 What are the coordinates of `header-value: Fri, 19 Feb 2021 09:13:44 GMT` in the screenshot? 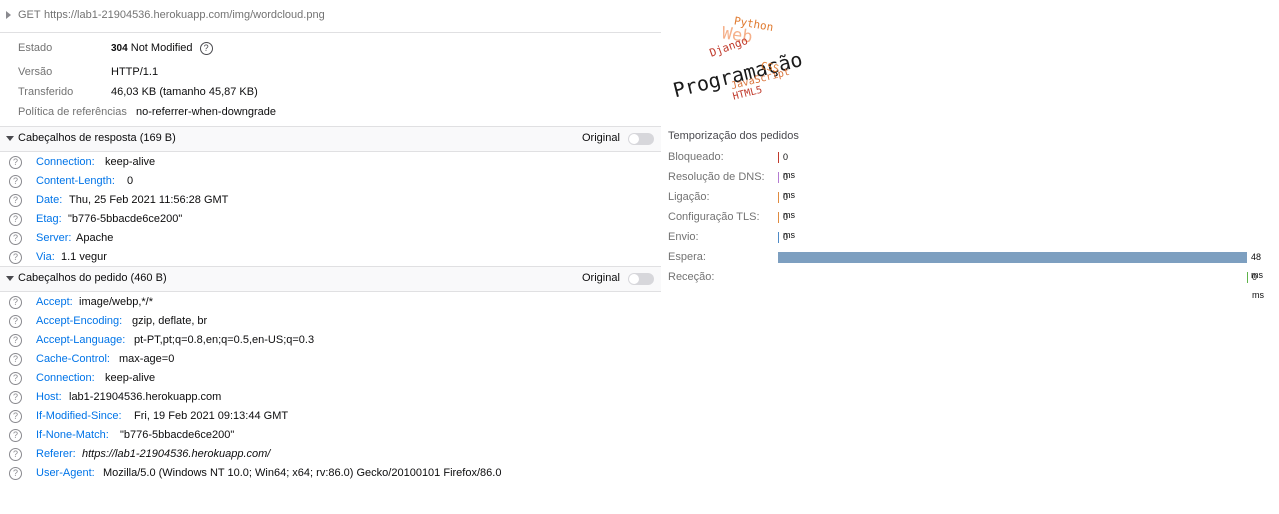 It's located at (211, 416).